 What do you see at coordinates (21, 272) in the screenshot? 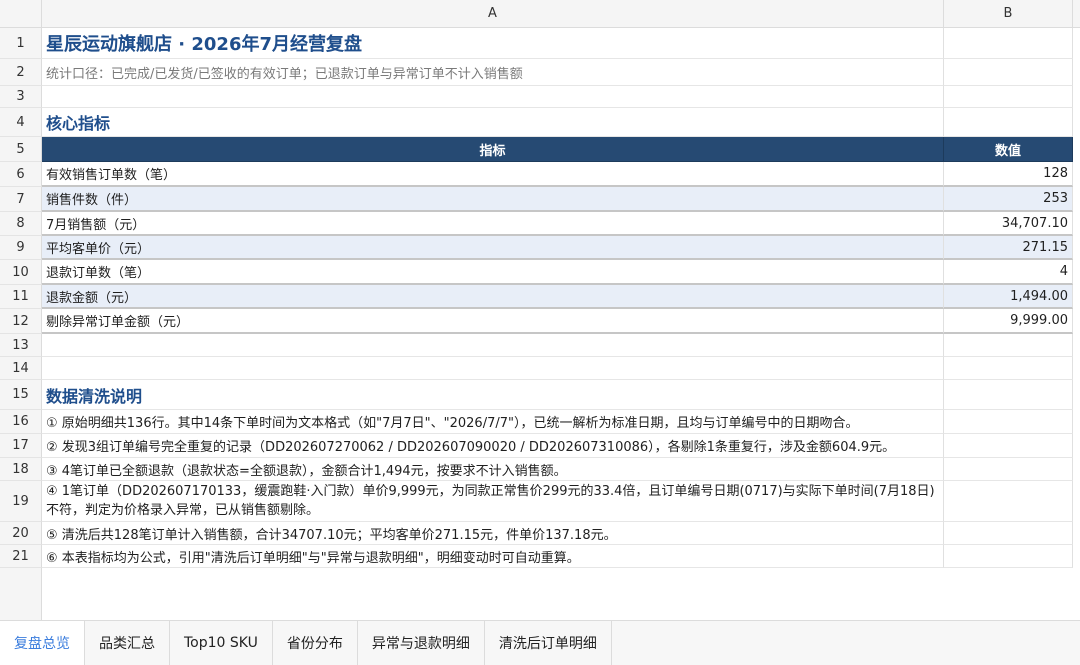
I see `row-header-10: 10` at bounding box center [21, 272].